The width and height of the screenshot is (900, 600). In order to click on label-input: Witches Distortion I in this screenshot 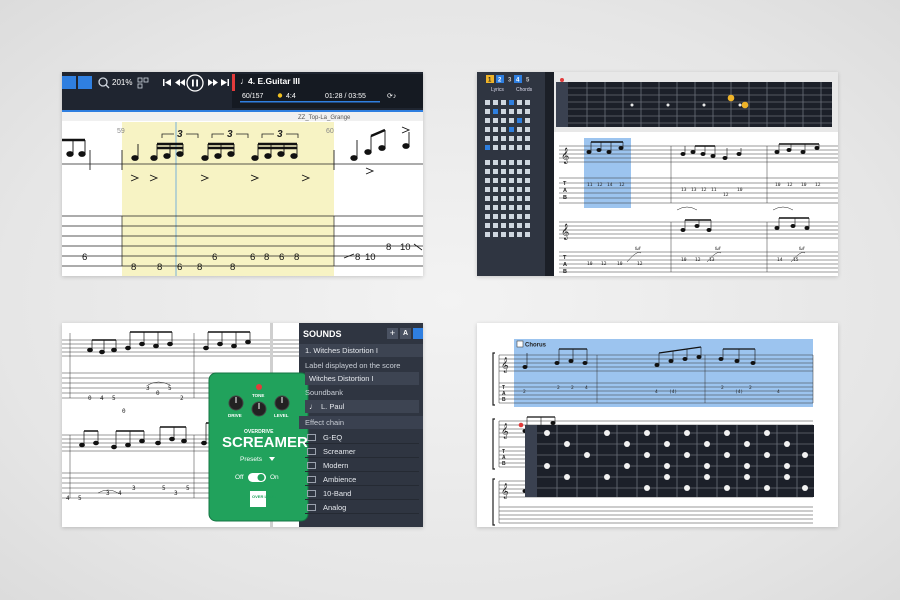, I will do `click(362, 378)`.